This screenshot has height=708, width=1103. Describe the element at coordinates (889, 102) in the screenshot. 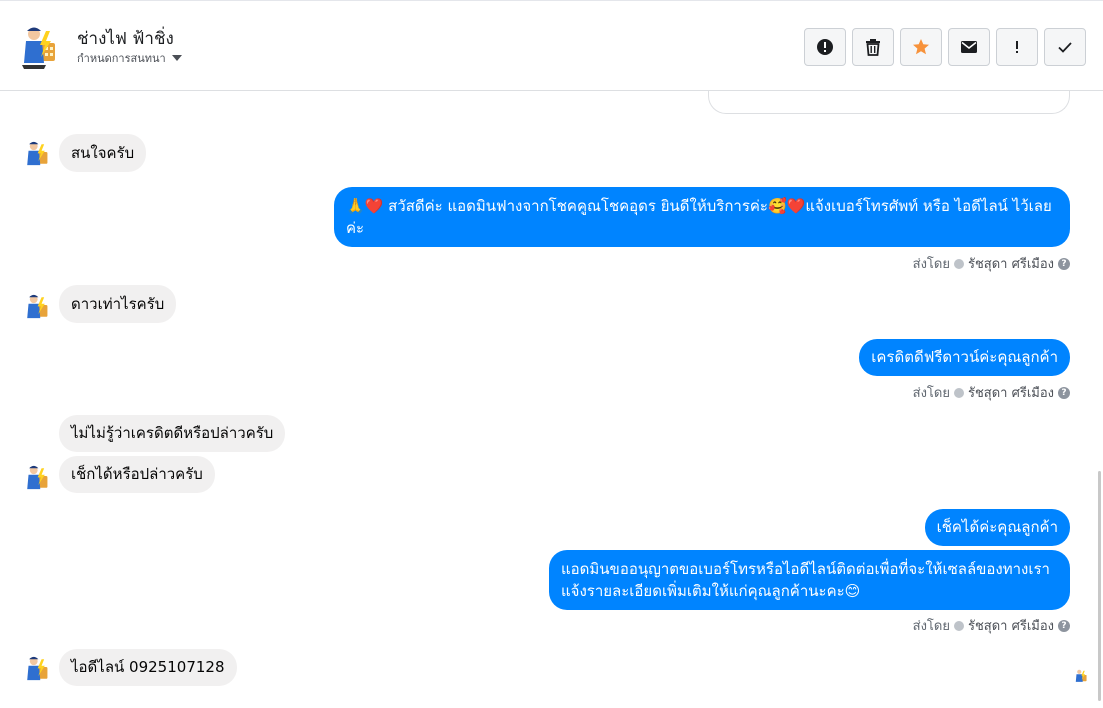

I see `previous-message-bubble` at that location.